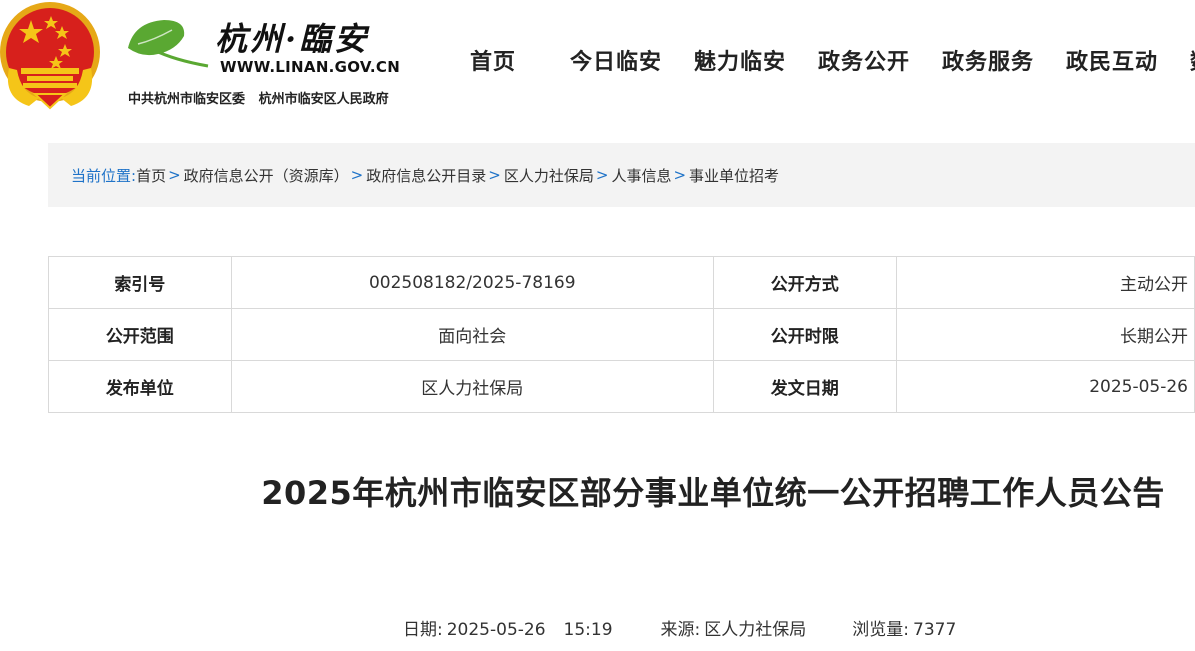 This screenshot has height=651, width=1195. What do you see at coordinates (864, 60) in the screenshot?
I see `nav-gov-affairs-open: 政务公开` at bounding box center [864, 60].